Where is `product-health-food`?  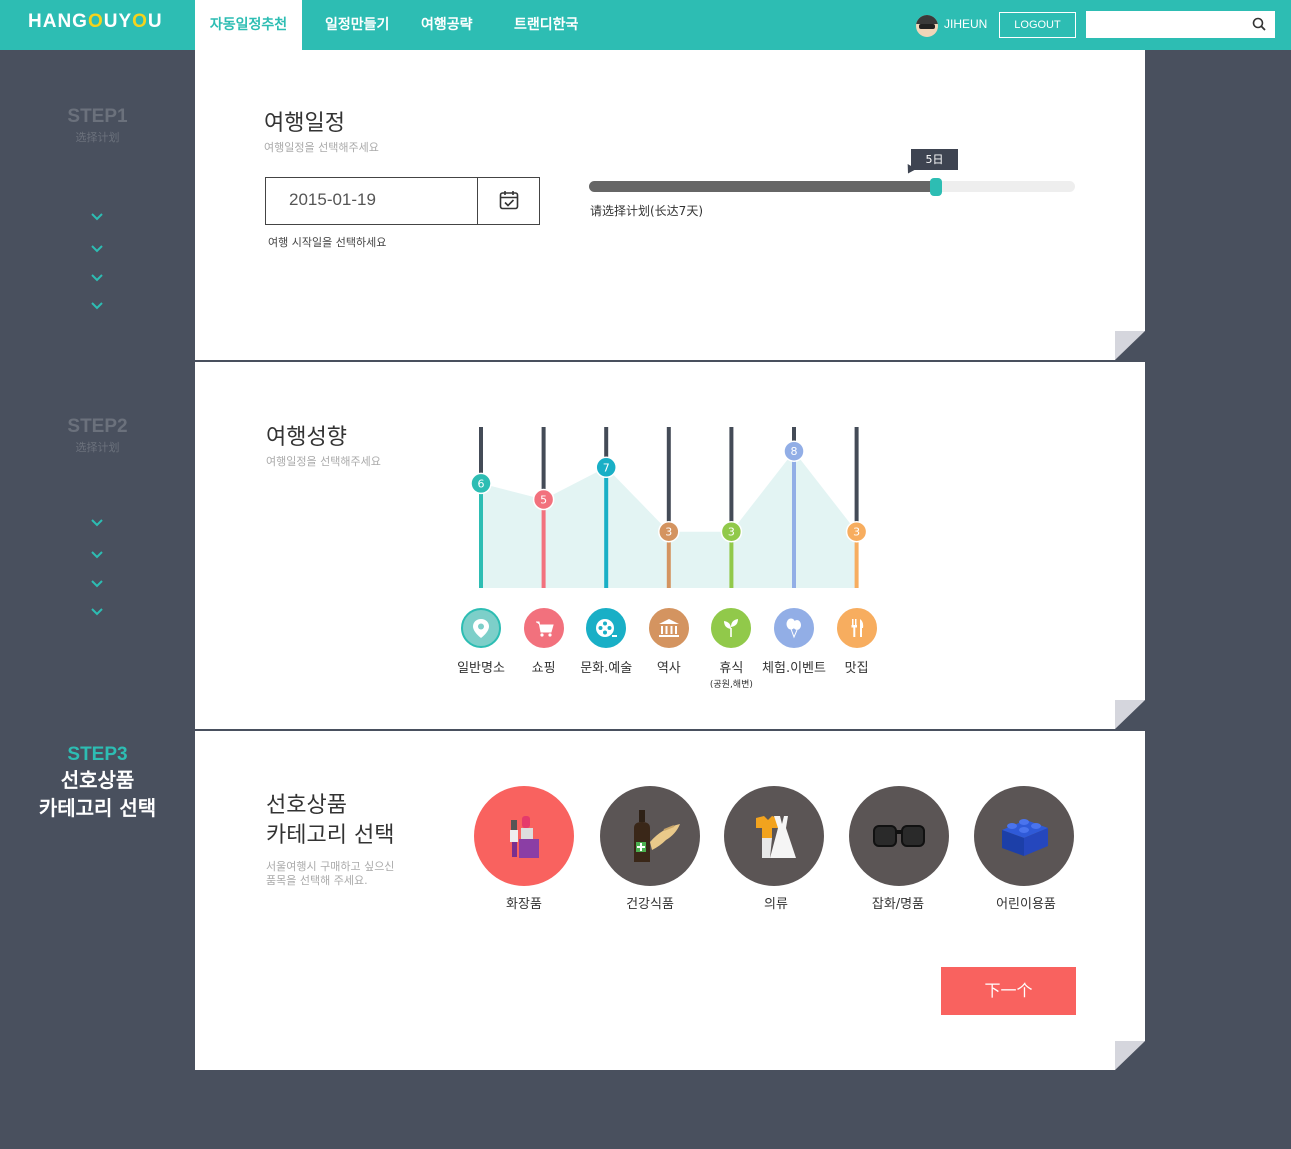
product-health-food is located at coordinates (650, 836).